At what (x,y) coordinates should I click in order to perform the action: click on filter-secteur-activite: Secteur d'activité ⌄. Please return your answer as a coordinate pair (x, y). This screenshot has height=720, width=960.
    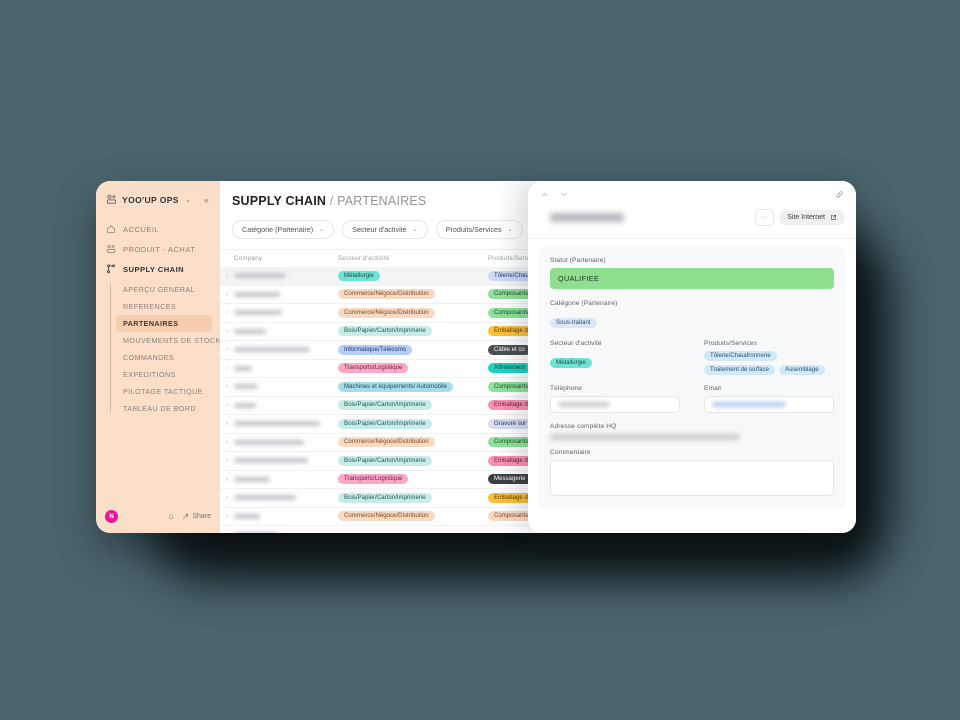
    Looking at the image, I should click on (385, 229).